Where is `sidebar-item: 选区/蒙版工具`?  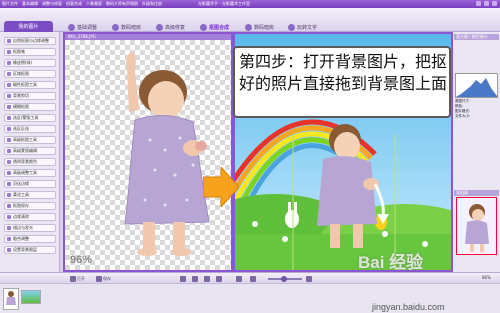
sidebar-item: 选区/蒙版工具 is located at coordinates (30, 118).